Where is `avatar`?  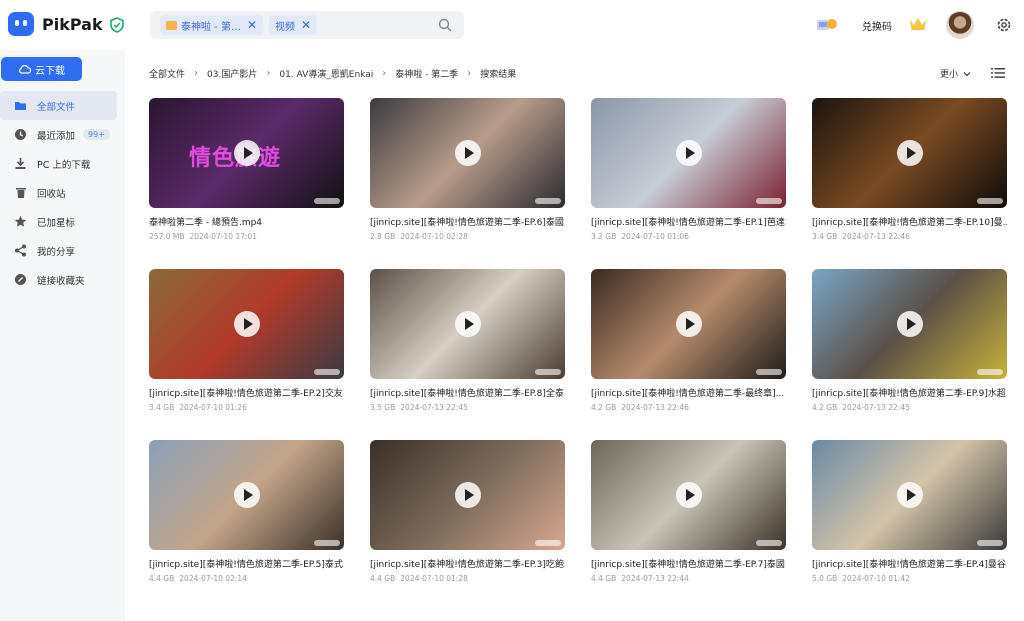
avatar is located at coordinates (960, 25).